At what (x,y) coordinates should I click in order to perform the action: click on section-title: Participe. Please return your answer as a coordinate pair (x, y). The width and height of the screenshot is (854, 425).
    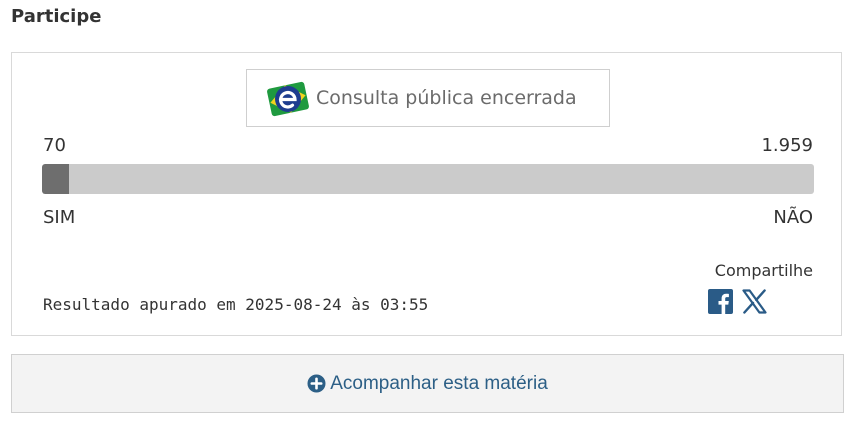
    Looking at the image, I should click on (56, 16).